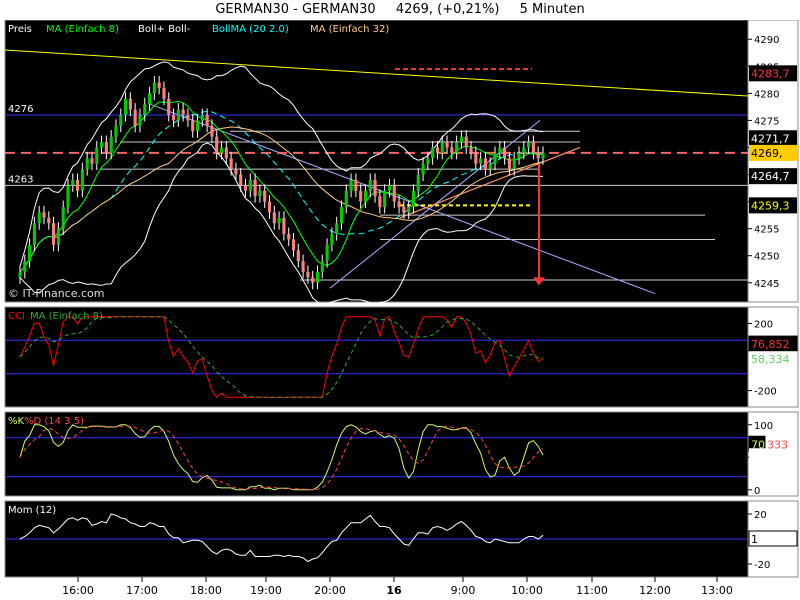 This screenshot has width=800, height=600. I want to click on watermark: © IT-Finance.com, so click(56, 293).